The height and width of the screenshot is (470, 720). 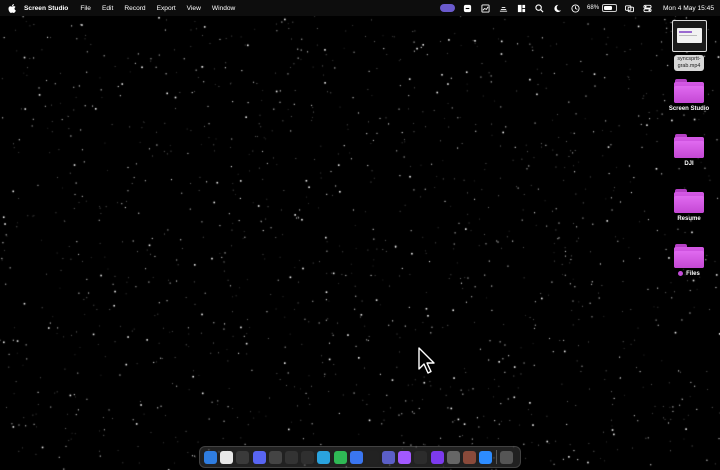 I want to click on desktop-folder-resume: Resume, so click(x=689, y=205).